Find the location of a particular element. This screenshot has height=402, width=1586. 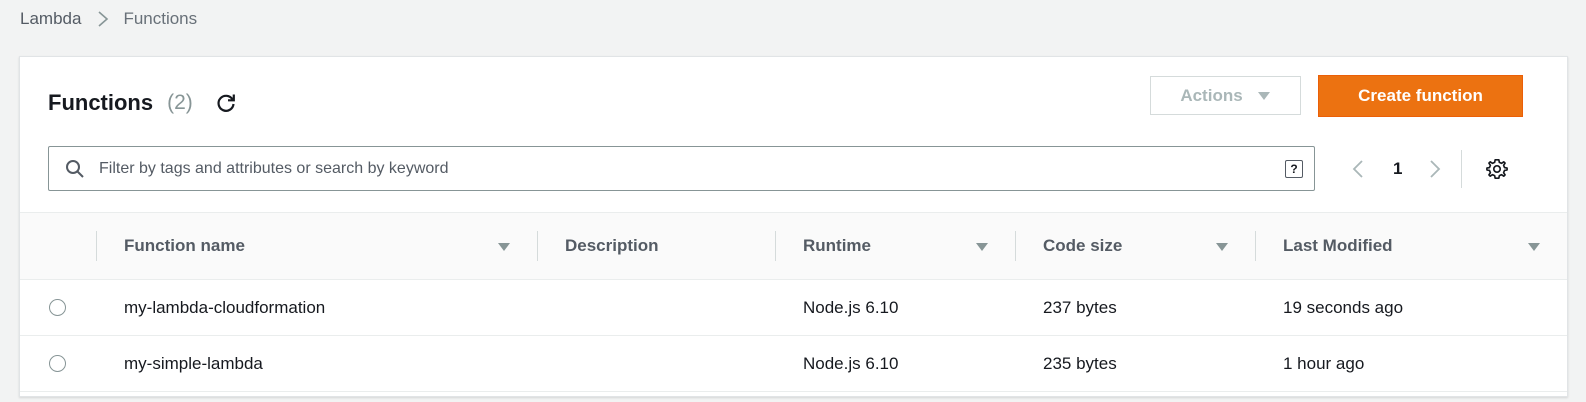

page-title: Functions is located at coordinates (101, 102).